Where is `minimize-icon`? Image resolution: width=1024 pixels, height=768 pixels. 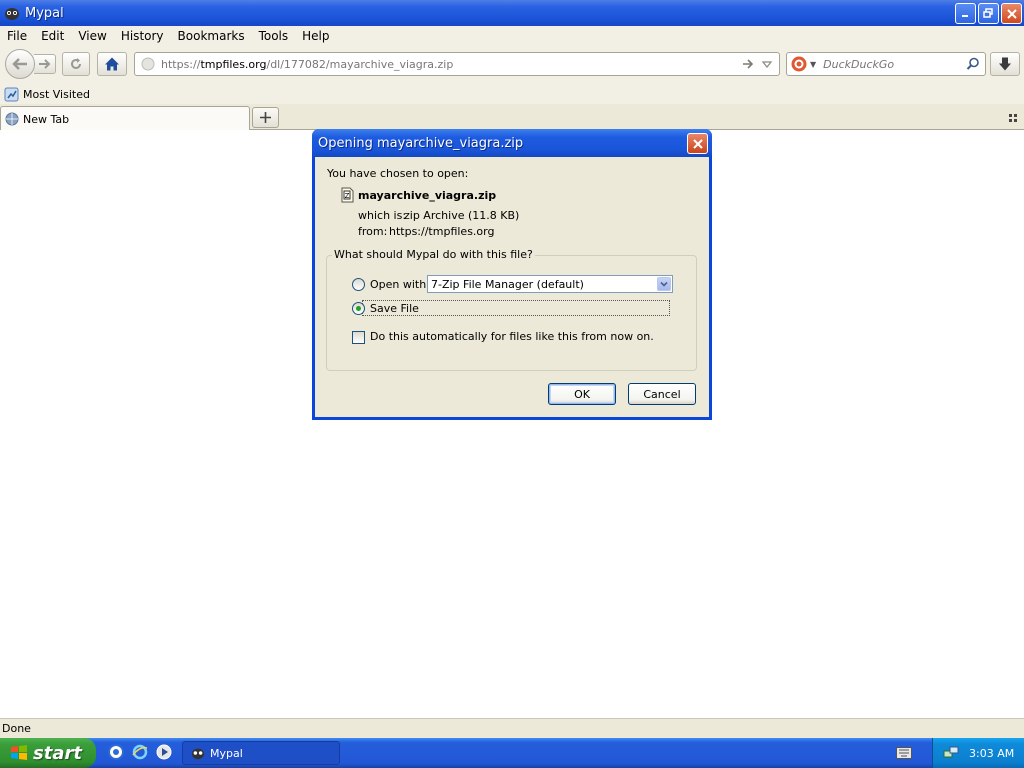 minimize-icon is located at coordinates (965, 16).